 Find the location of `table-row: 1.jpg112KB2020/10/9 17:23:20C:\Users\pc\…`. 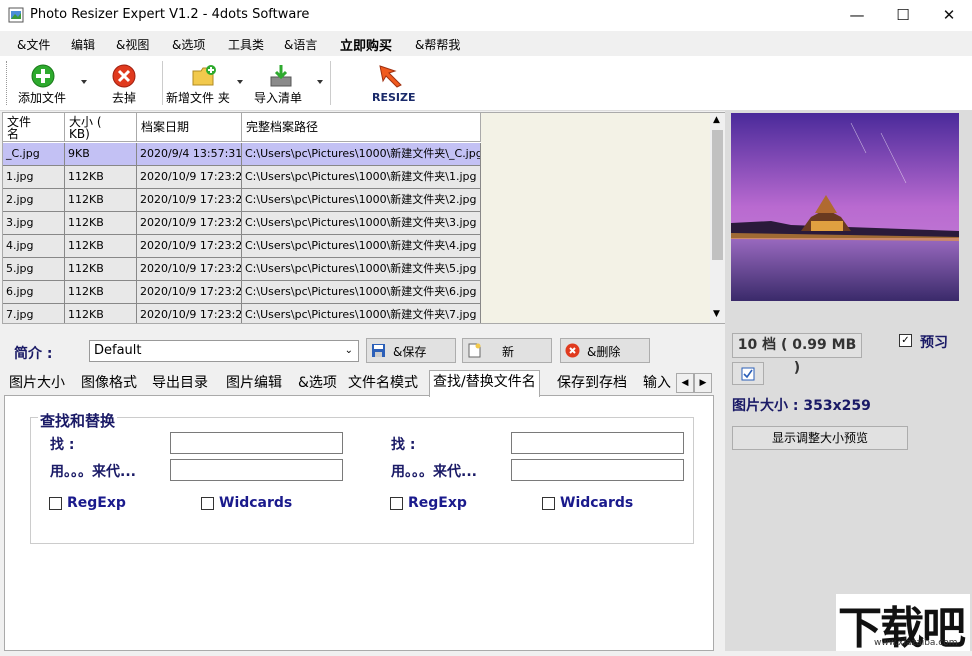

table-row: 1.jpg112KB2020/10/9 17:23:20C:\Users\pc\… is located at coordinates (242, 177).